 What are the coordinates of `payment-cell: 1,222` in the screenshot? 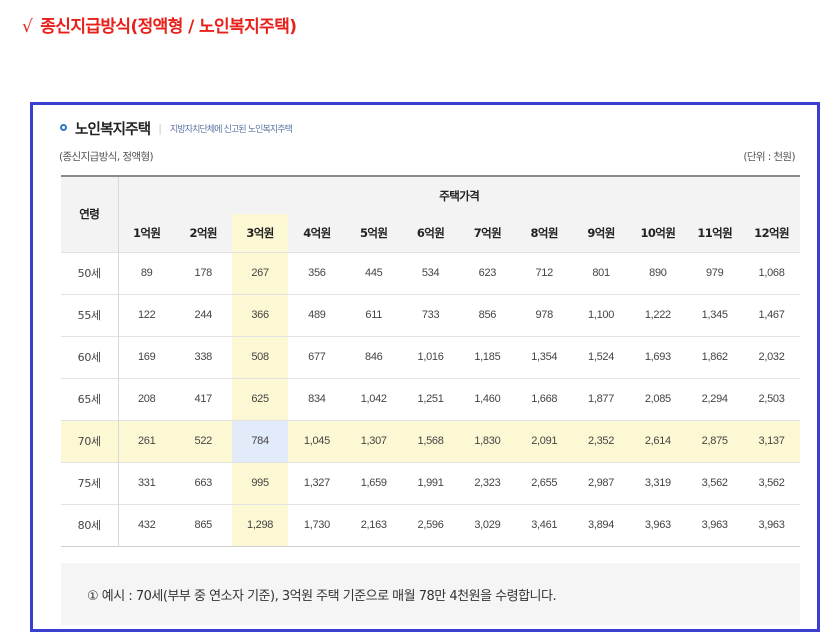 It's located at (657, 315).